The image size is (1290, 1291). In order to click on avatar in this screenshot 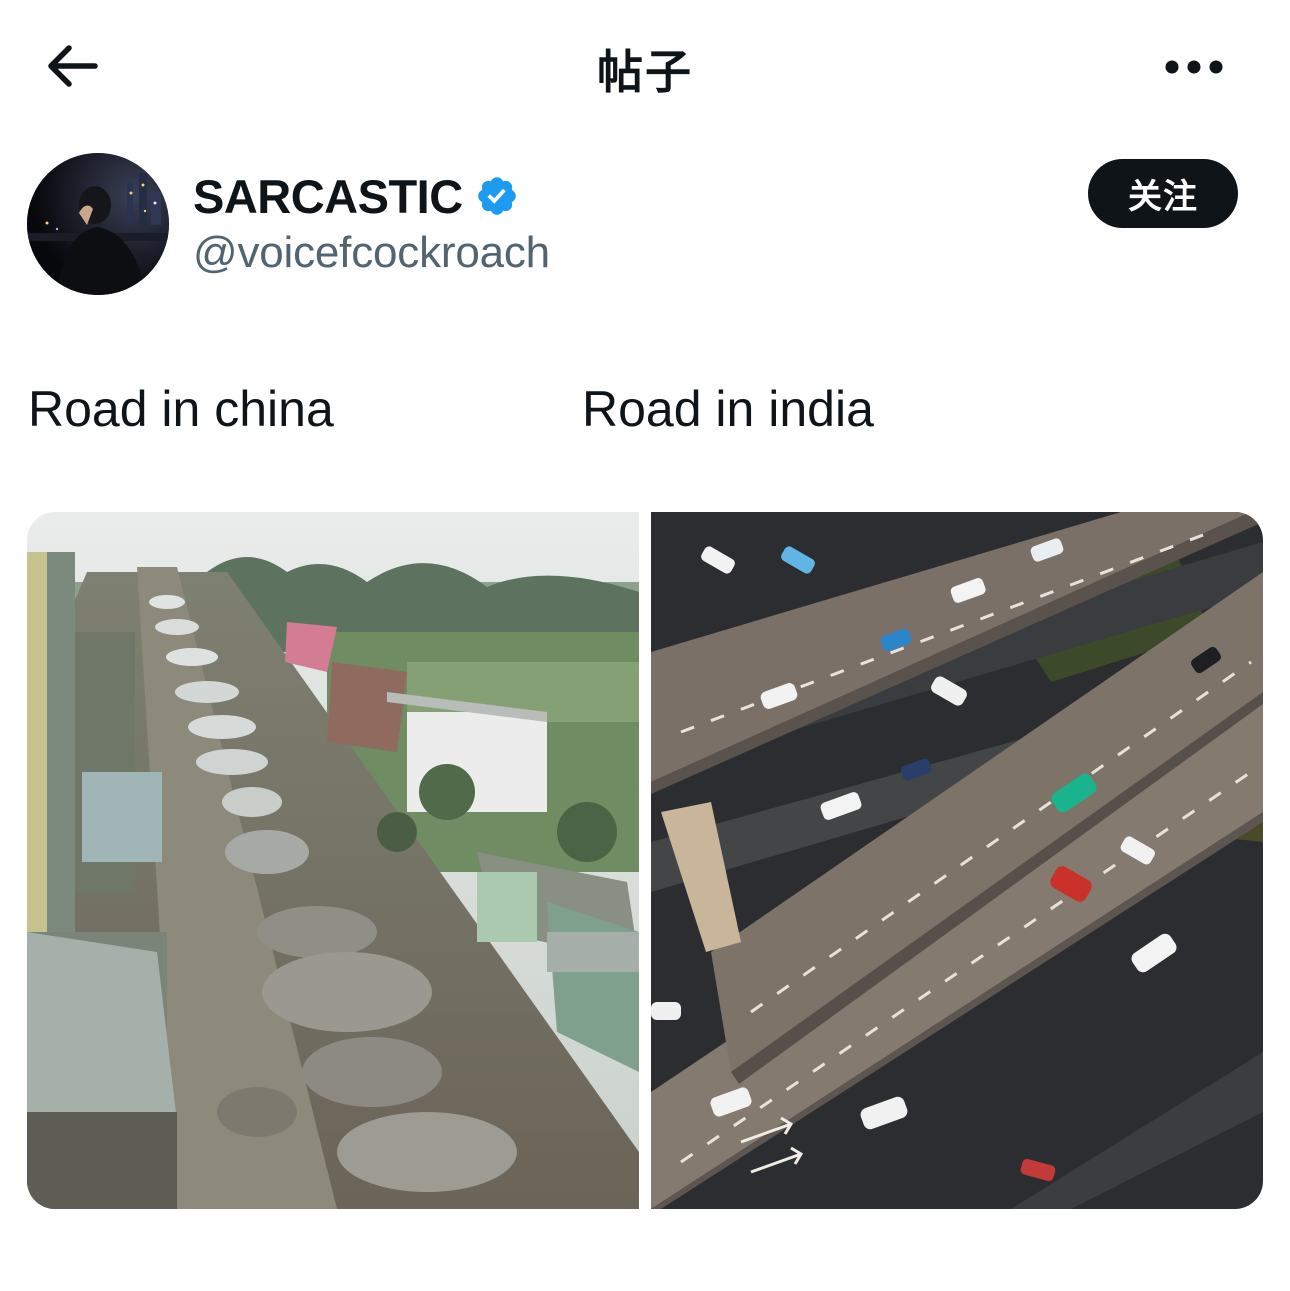, I will do `click(98, 224)`.